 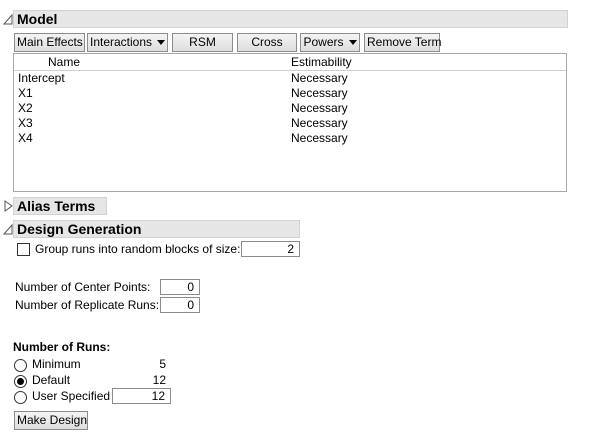 What do you see at coordinates (162, 364) in the screenshot?
I see `minimum-runs-value: 5` at bounding box center [162, 364].